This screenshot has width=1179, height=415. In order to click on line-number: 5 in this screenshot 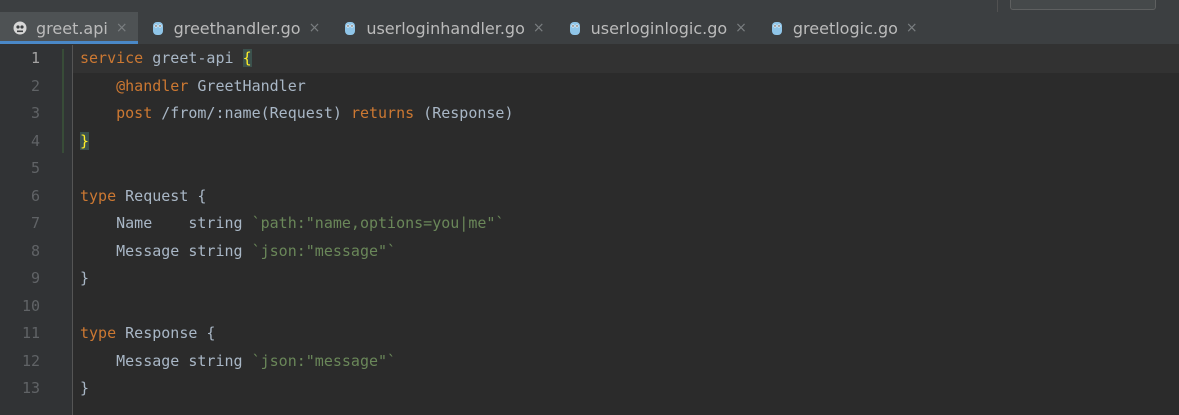, I will do `click(35, 168)`.